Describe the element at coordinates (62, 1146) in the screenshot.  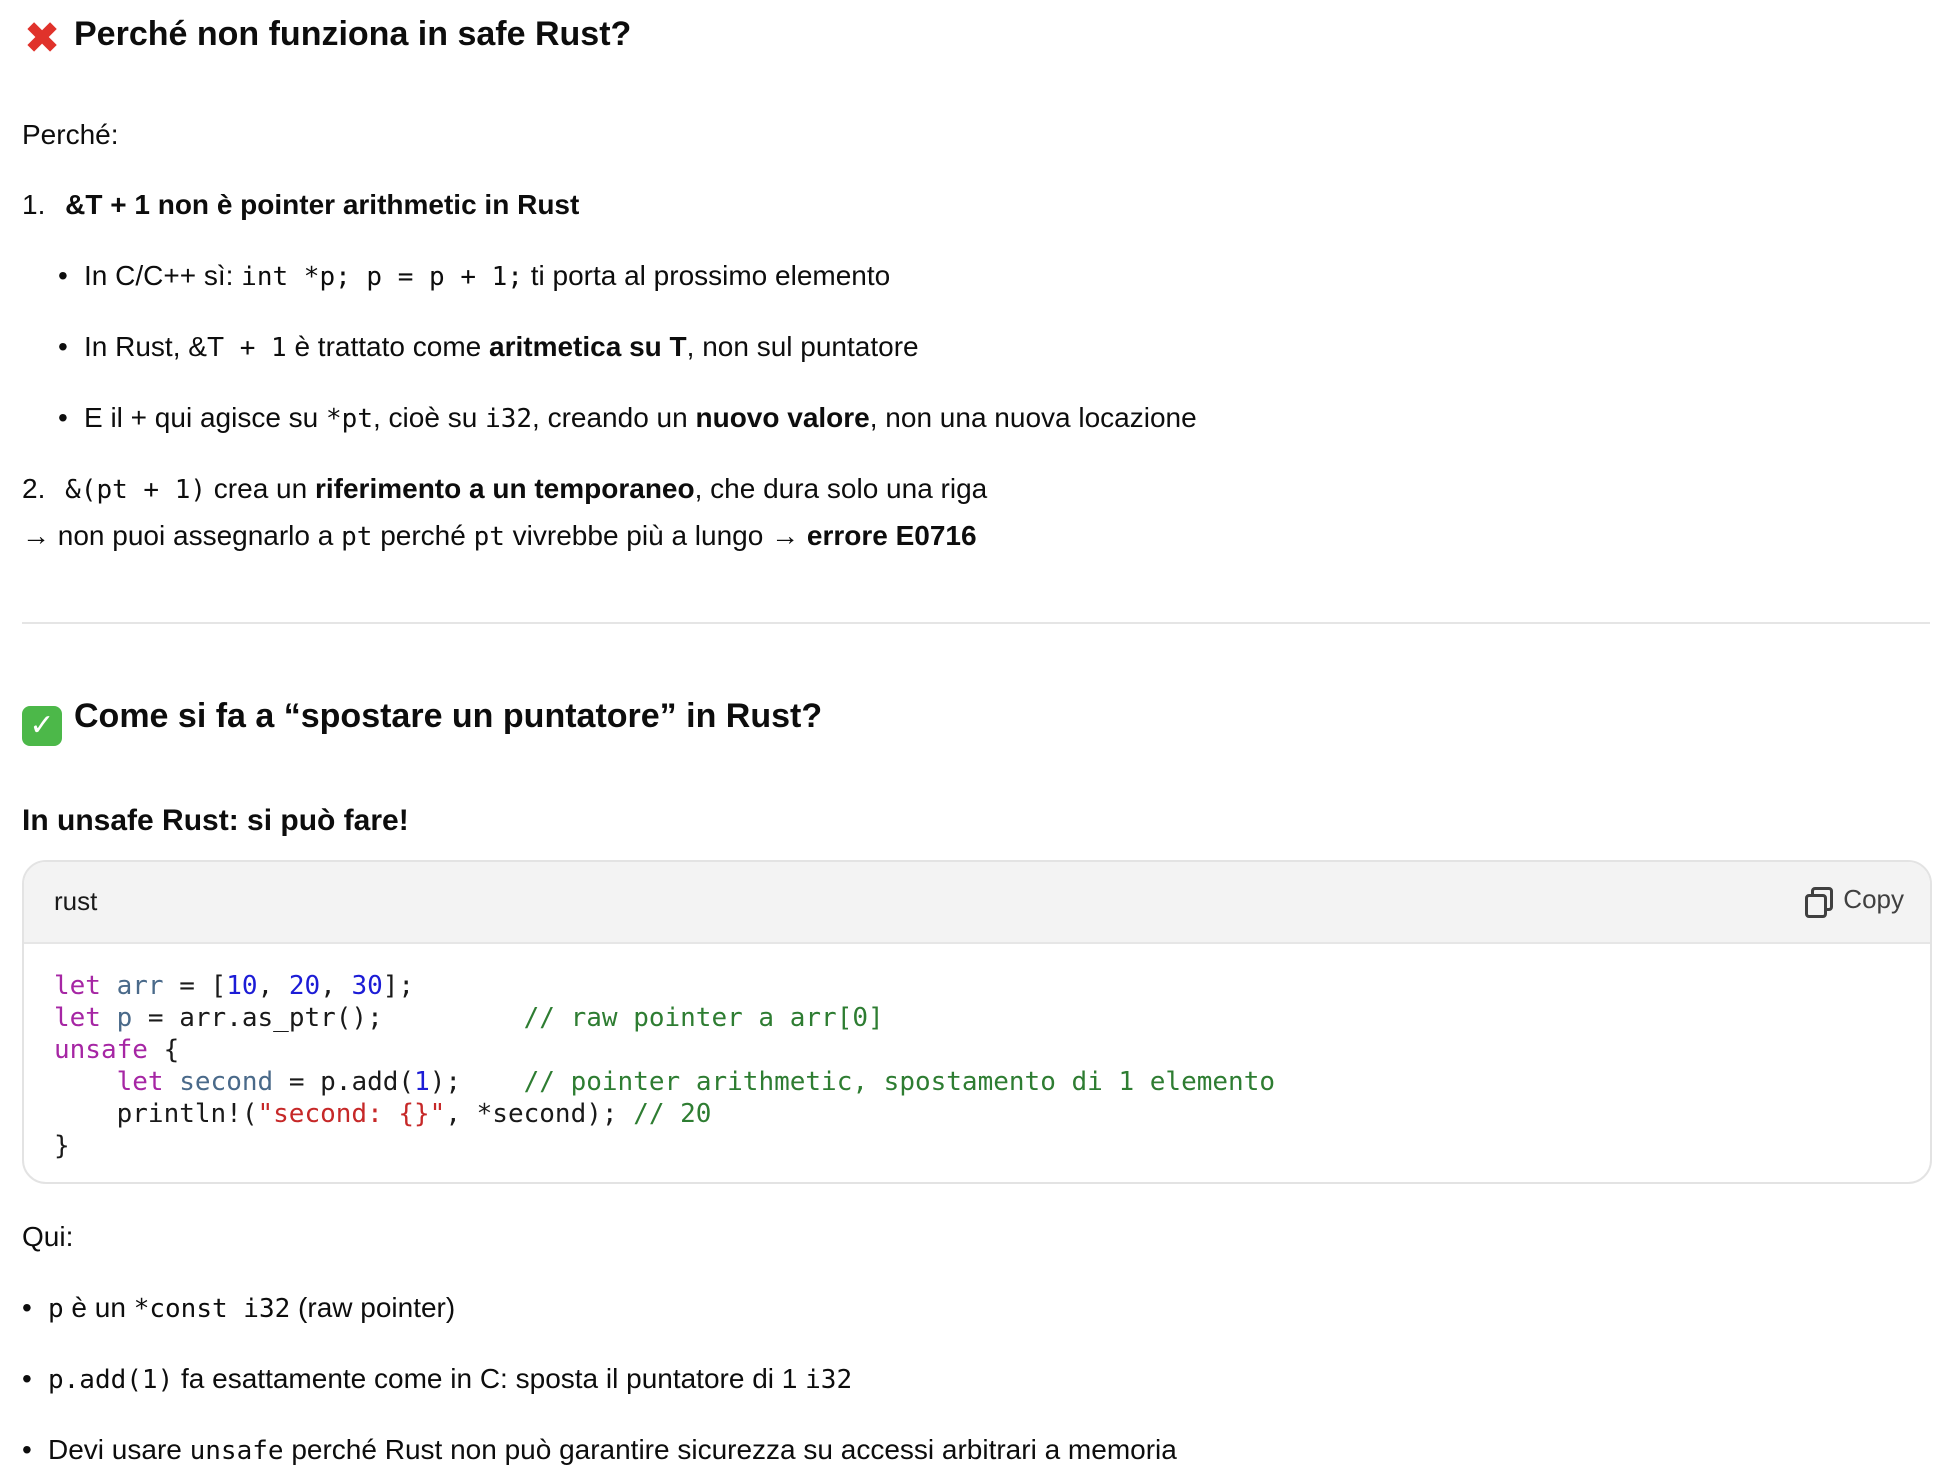
I see `code-line: }` at that location.